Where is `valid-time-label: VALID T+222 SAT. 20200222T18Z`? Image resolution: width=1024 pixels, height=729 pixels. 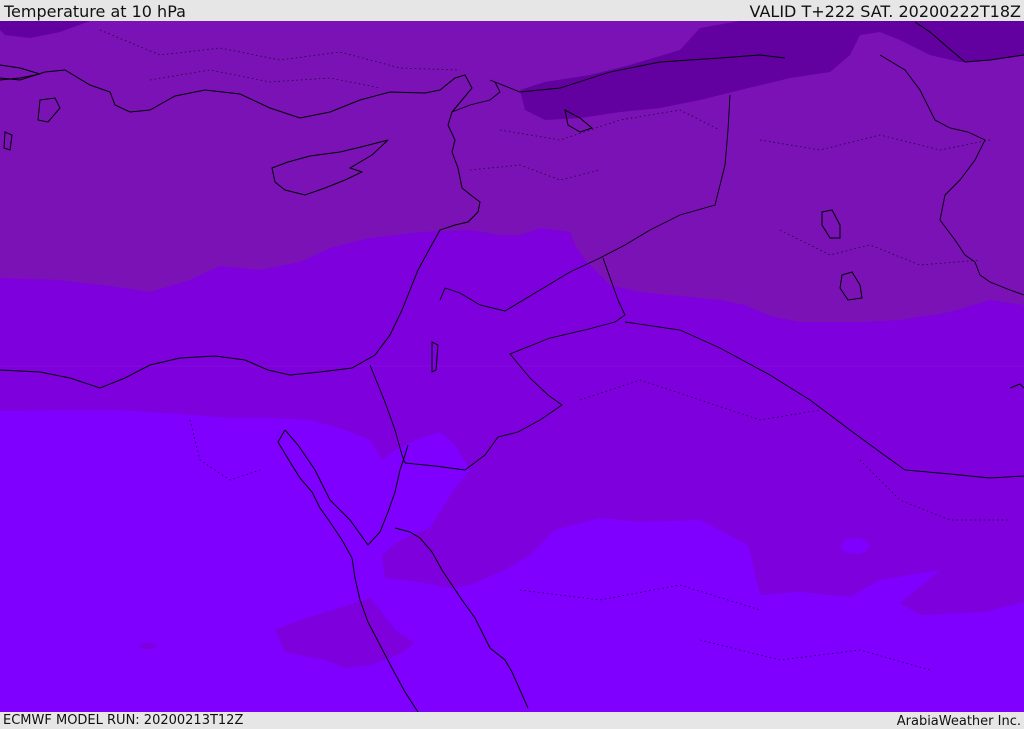
valid-time-label: VALID T+222 SAT. 20200222T18Z is located at coordinates (885, 11).